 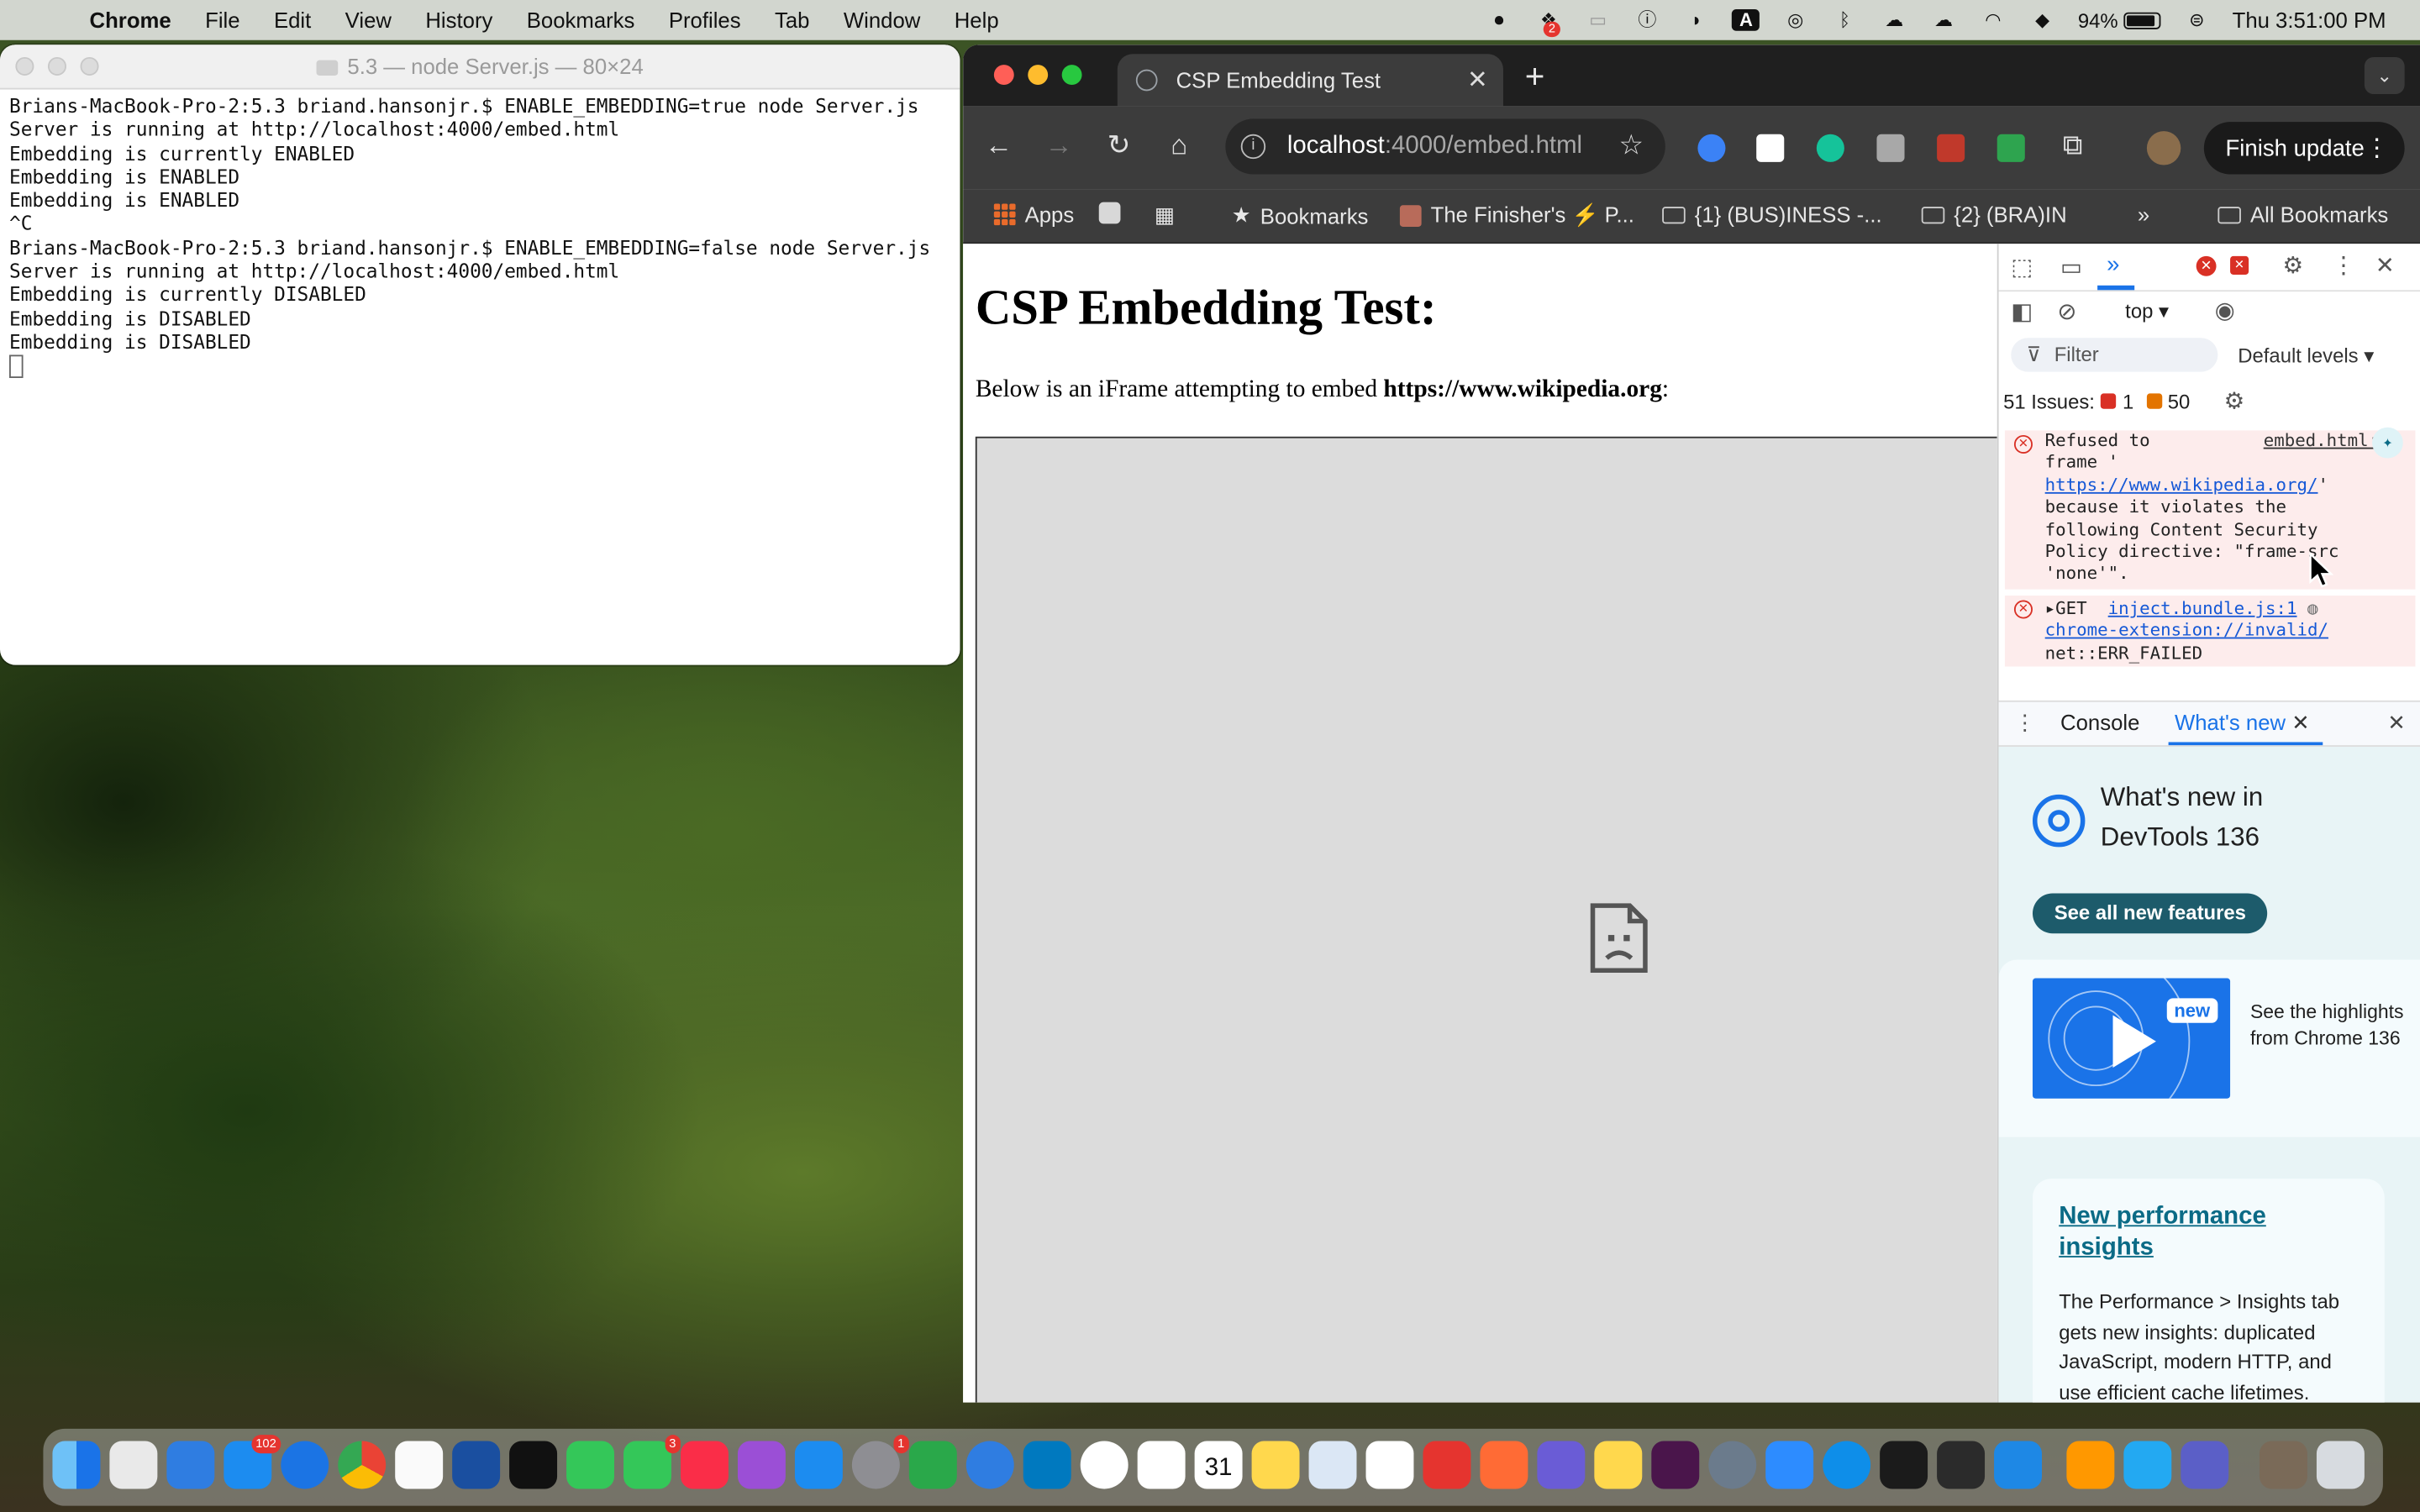 I want to click on system-settings-icon: 1, so click(x=880, y=1462).